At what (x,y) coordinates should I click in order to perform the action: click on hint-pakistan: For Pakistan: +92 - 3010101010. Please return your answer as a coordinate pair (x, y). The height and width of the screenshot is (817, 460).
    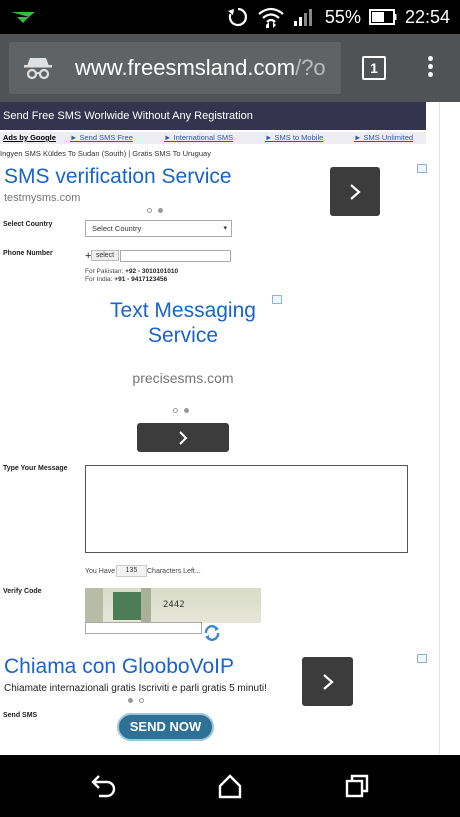
    Looking at the image, I should click on (132, 271).